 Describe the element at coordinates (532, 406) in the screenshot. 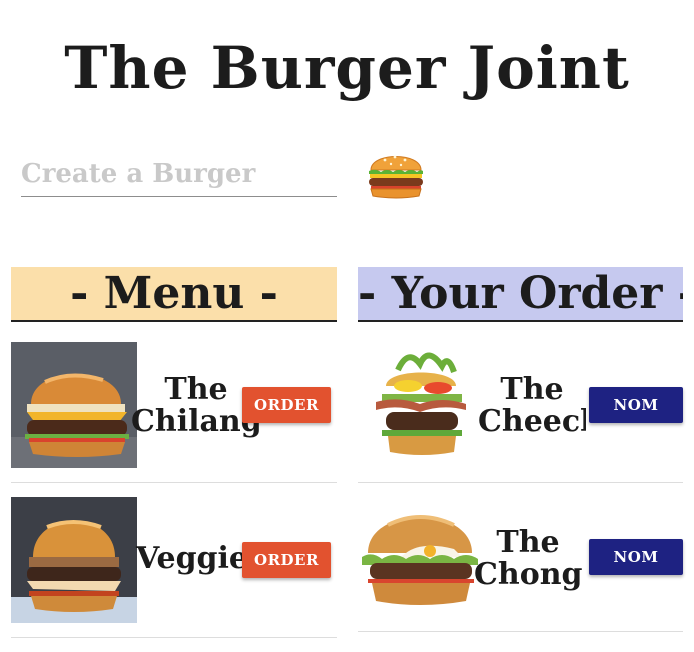

I see `burger-name: The Cheech` at that location.